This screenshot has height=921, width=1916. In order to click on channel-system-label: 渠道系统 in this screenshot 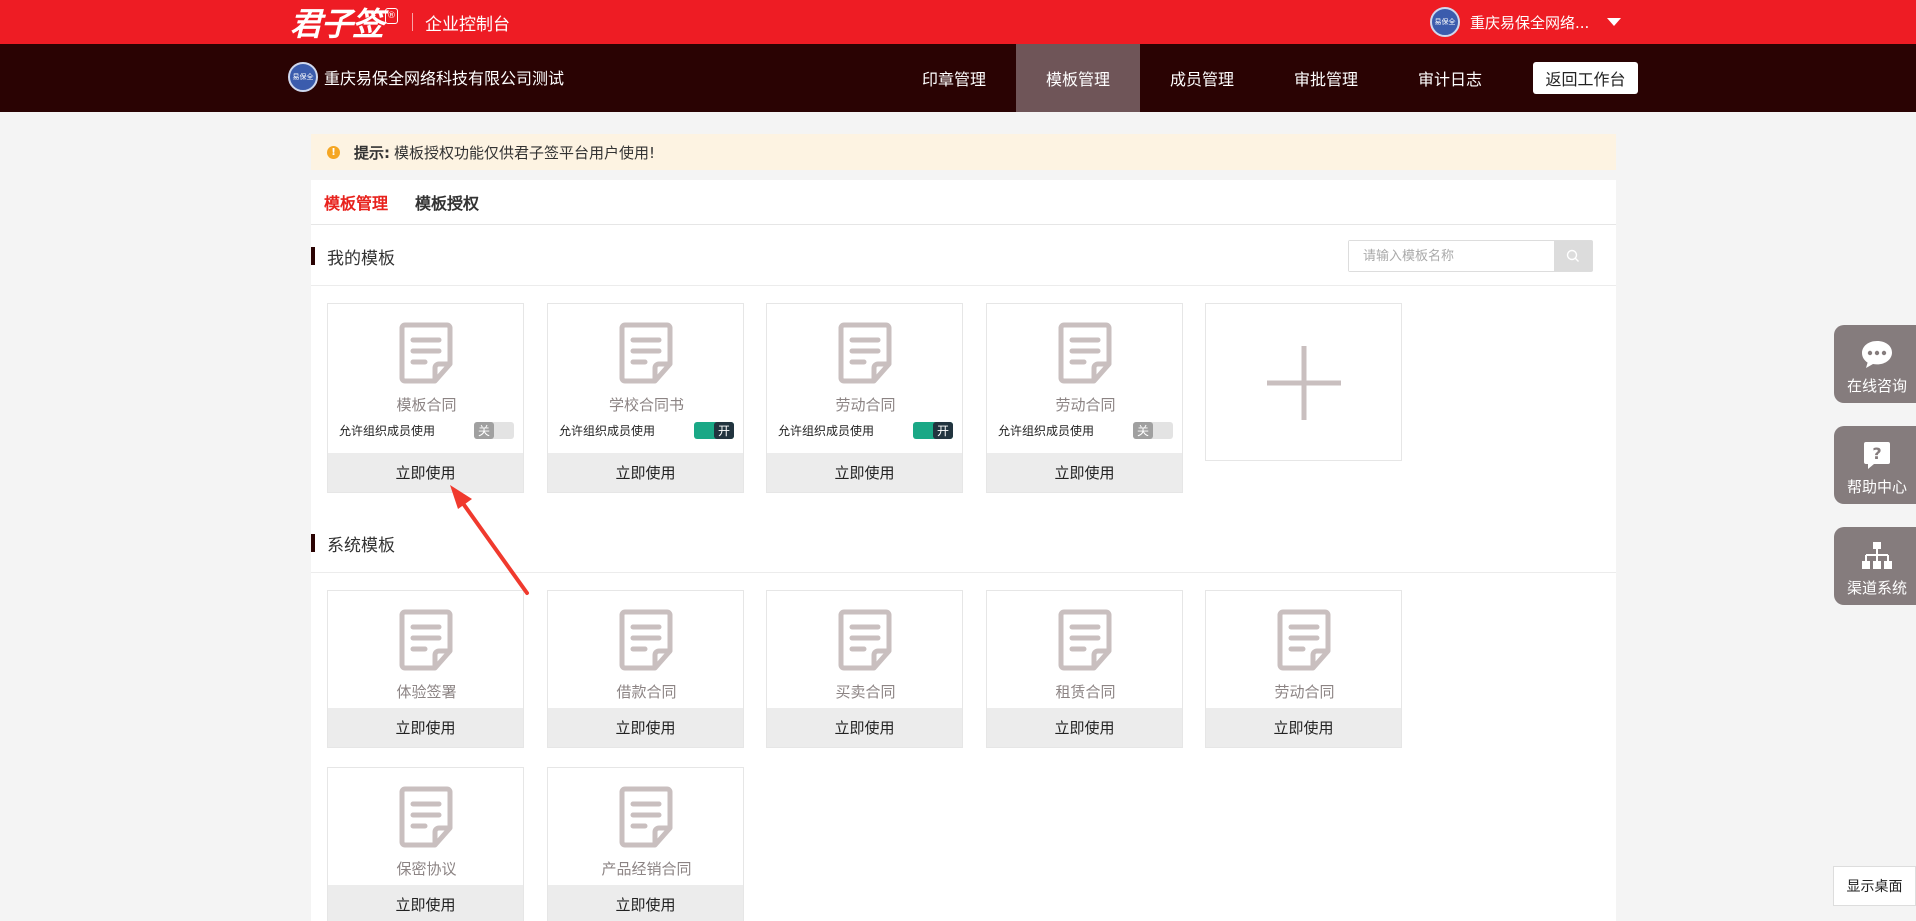, I will do `click(1876, 588)`.